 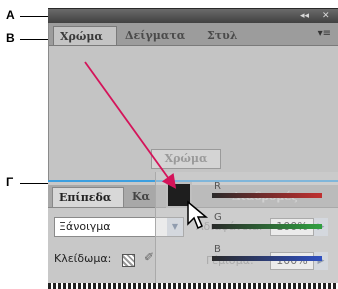 I want to click on mouse-pointer-icon, so click(x=198, y=215).